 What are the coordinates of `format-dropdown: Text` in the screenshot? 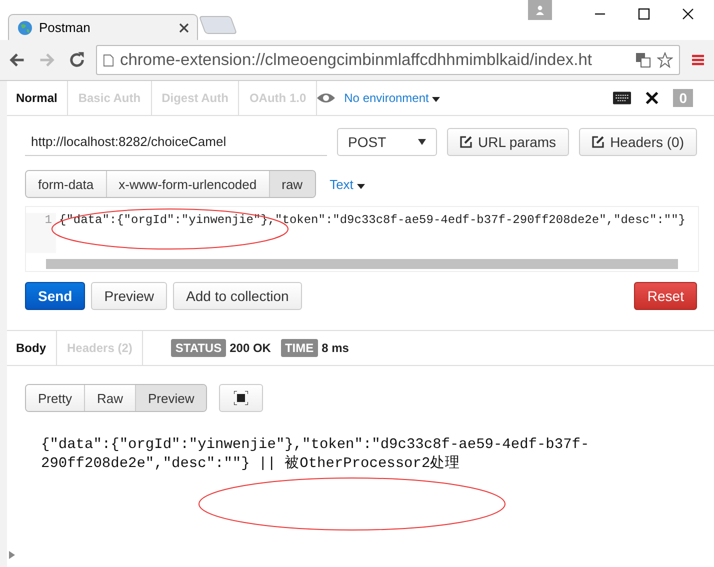 It's located at (348, 184).